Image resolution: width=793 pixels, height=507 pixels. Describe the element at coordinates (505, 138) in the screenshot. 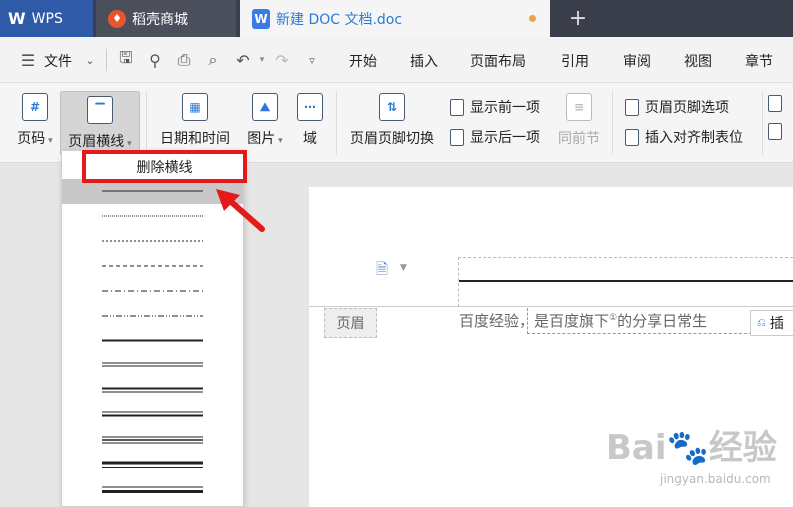

I see `show-next-label: 显示后一项` at that location.